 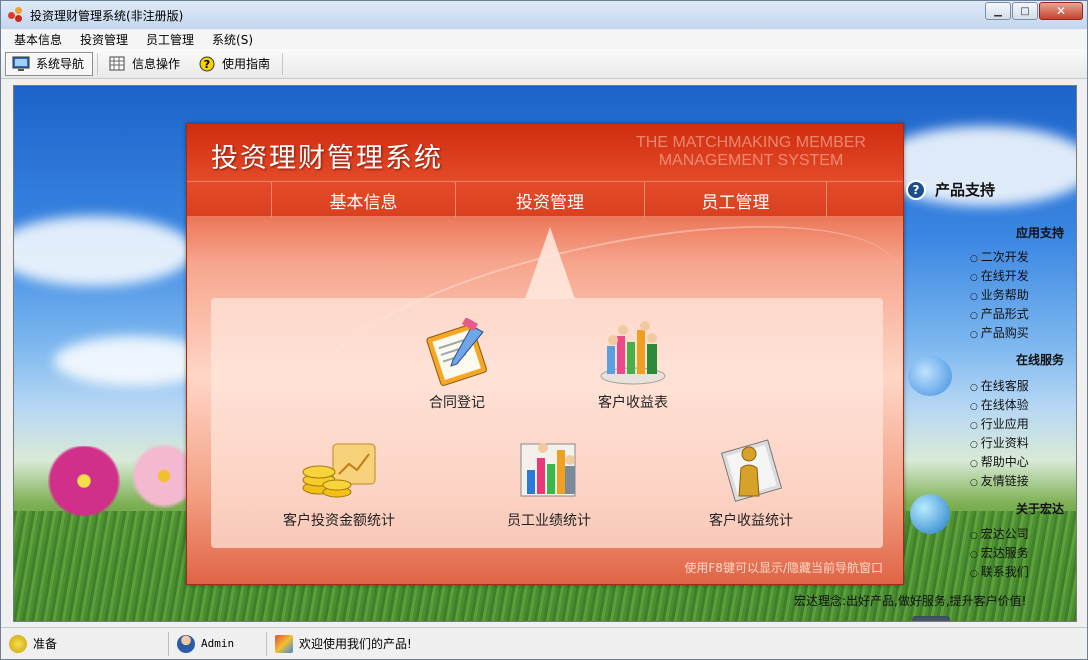 I want to click on system-nav-label: 系统导航, so click(x=60, y=64).